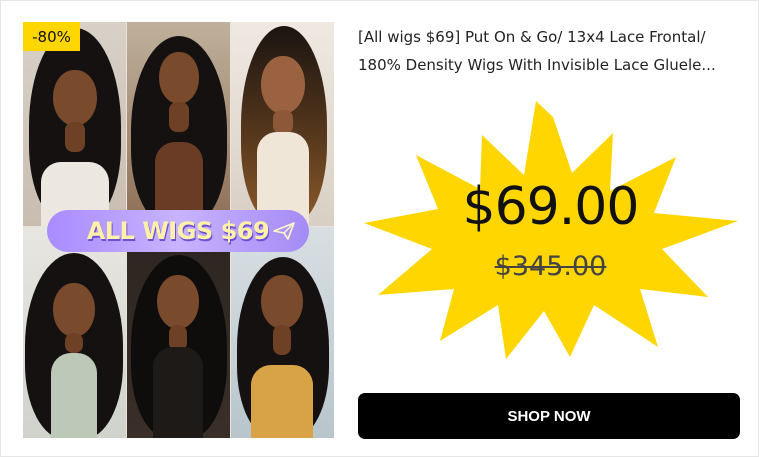 The width and height of the screenshot is (759, 457). Describe the element at coordinates (550, 266) in the screenshot. I see `original-price: $345.00` at that location.